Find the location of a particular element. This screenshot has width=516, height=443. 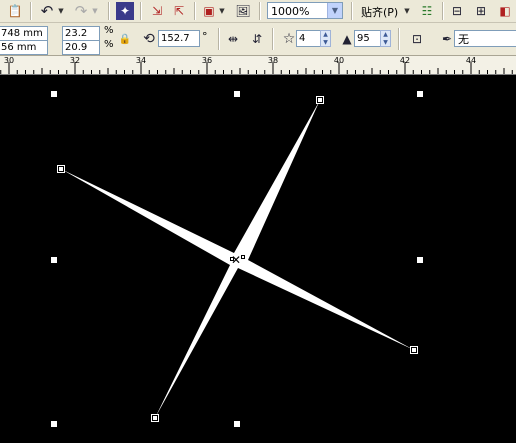

redo-icon: ↷ is located at coordinates (81, 11).